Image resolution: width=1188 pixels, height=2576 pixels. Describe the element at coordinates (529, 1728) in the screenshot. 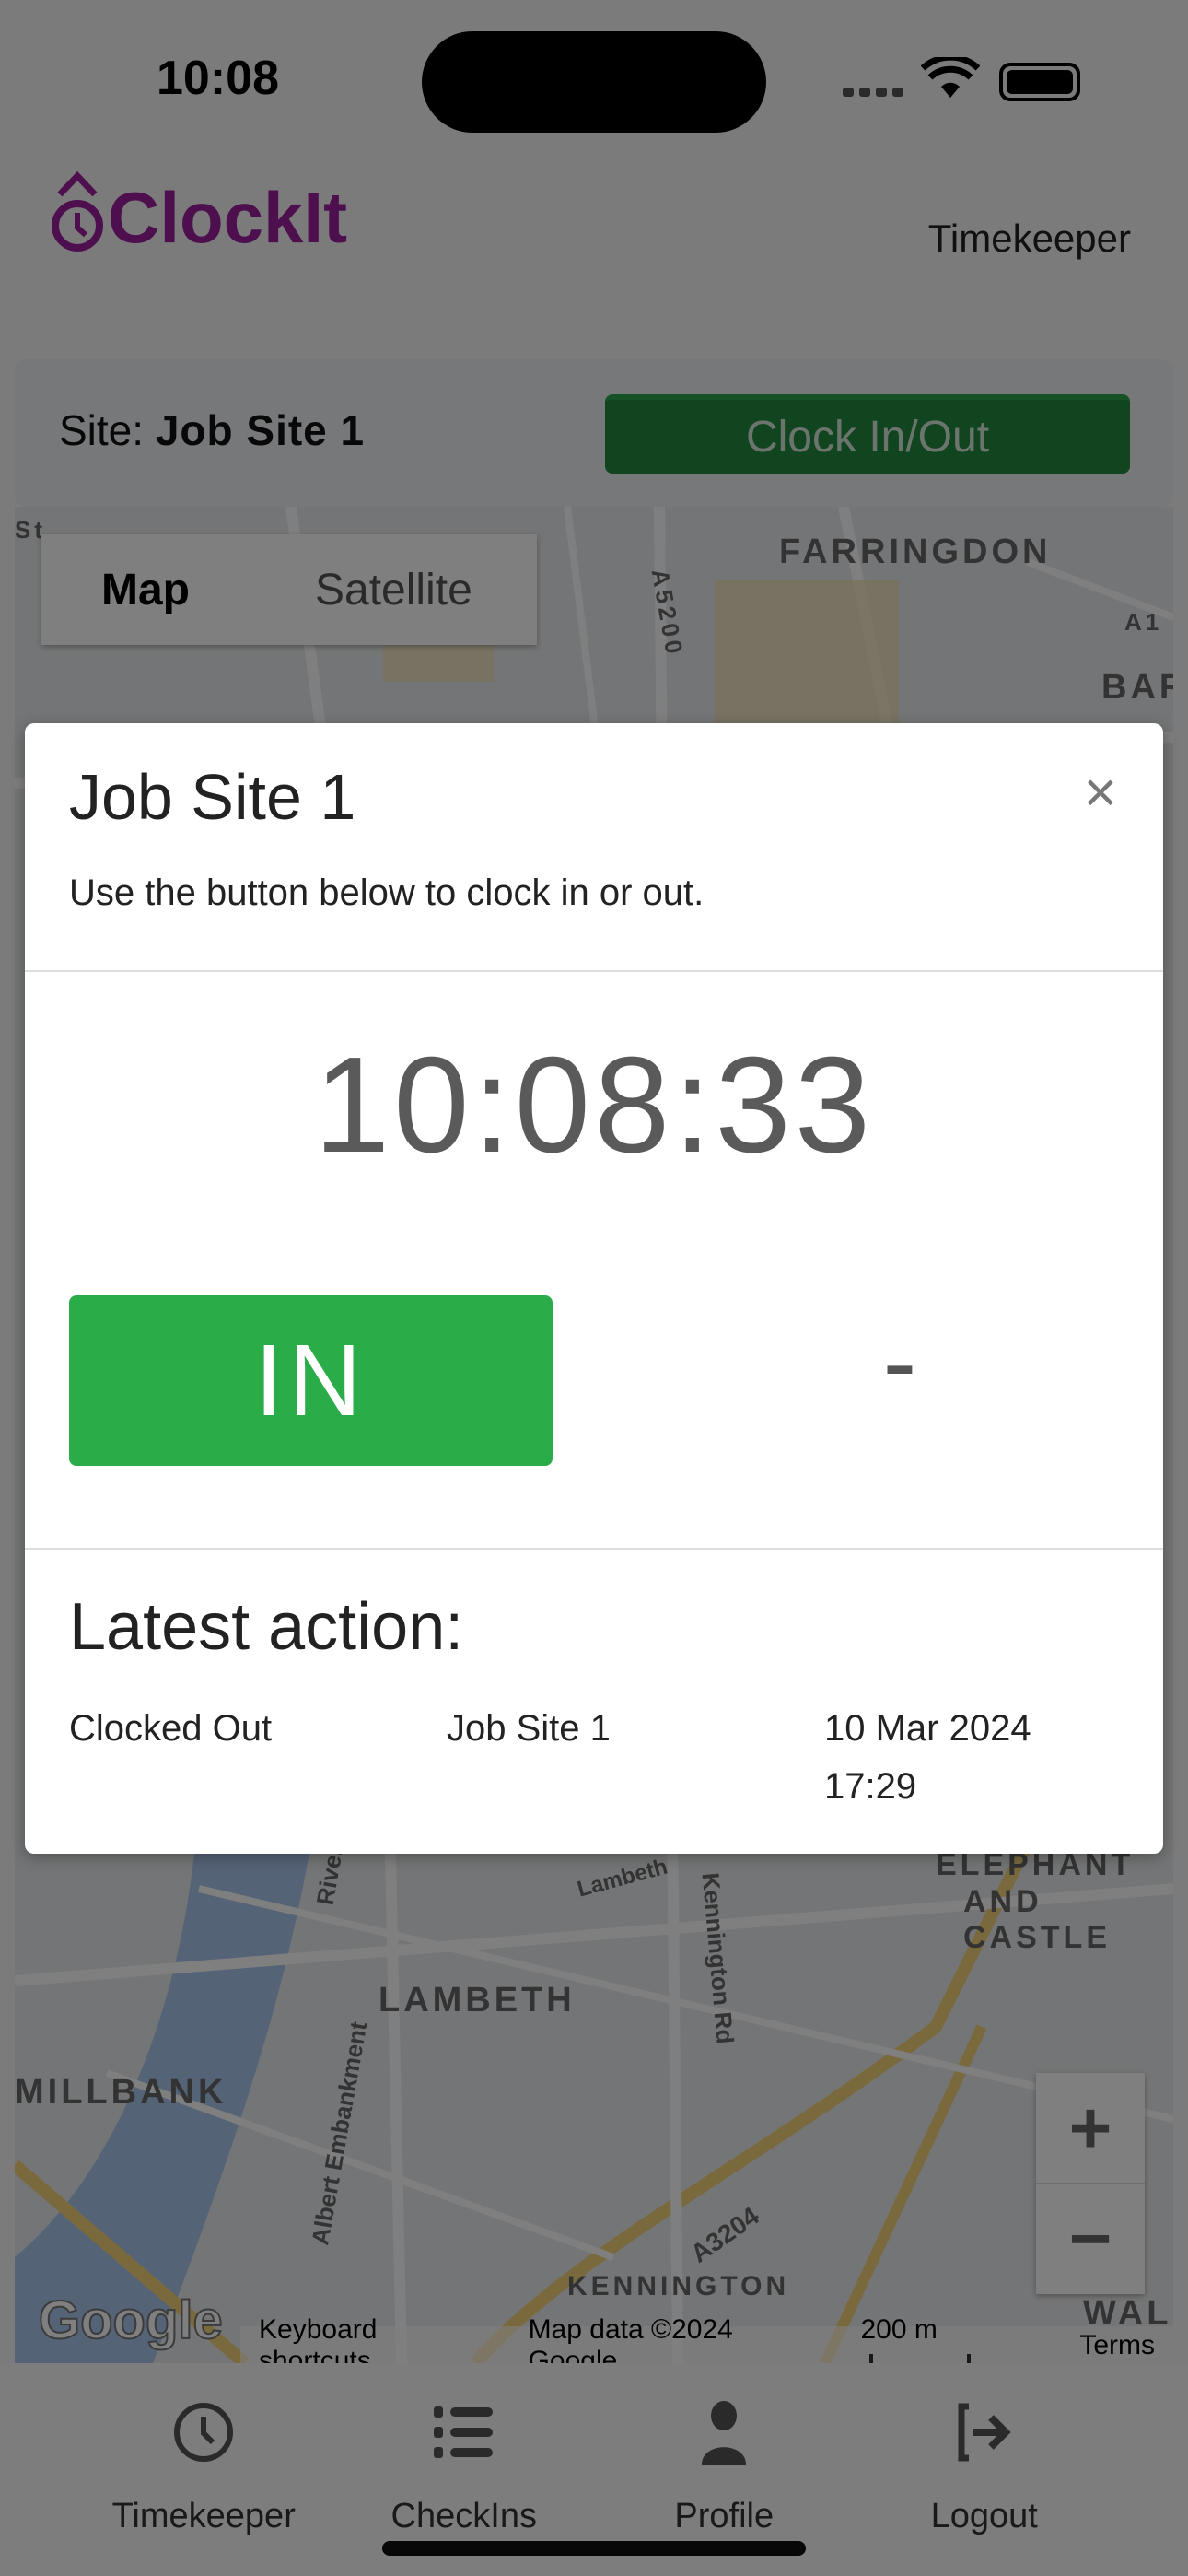

I see `latest-action-site: Job Site 1` at that location.